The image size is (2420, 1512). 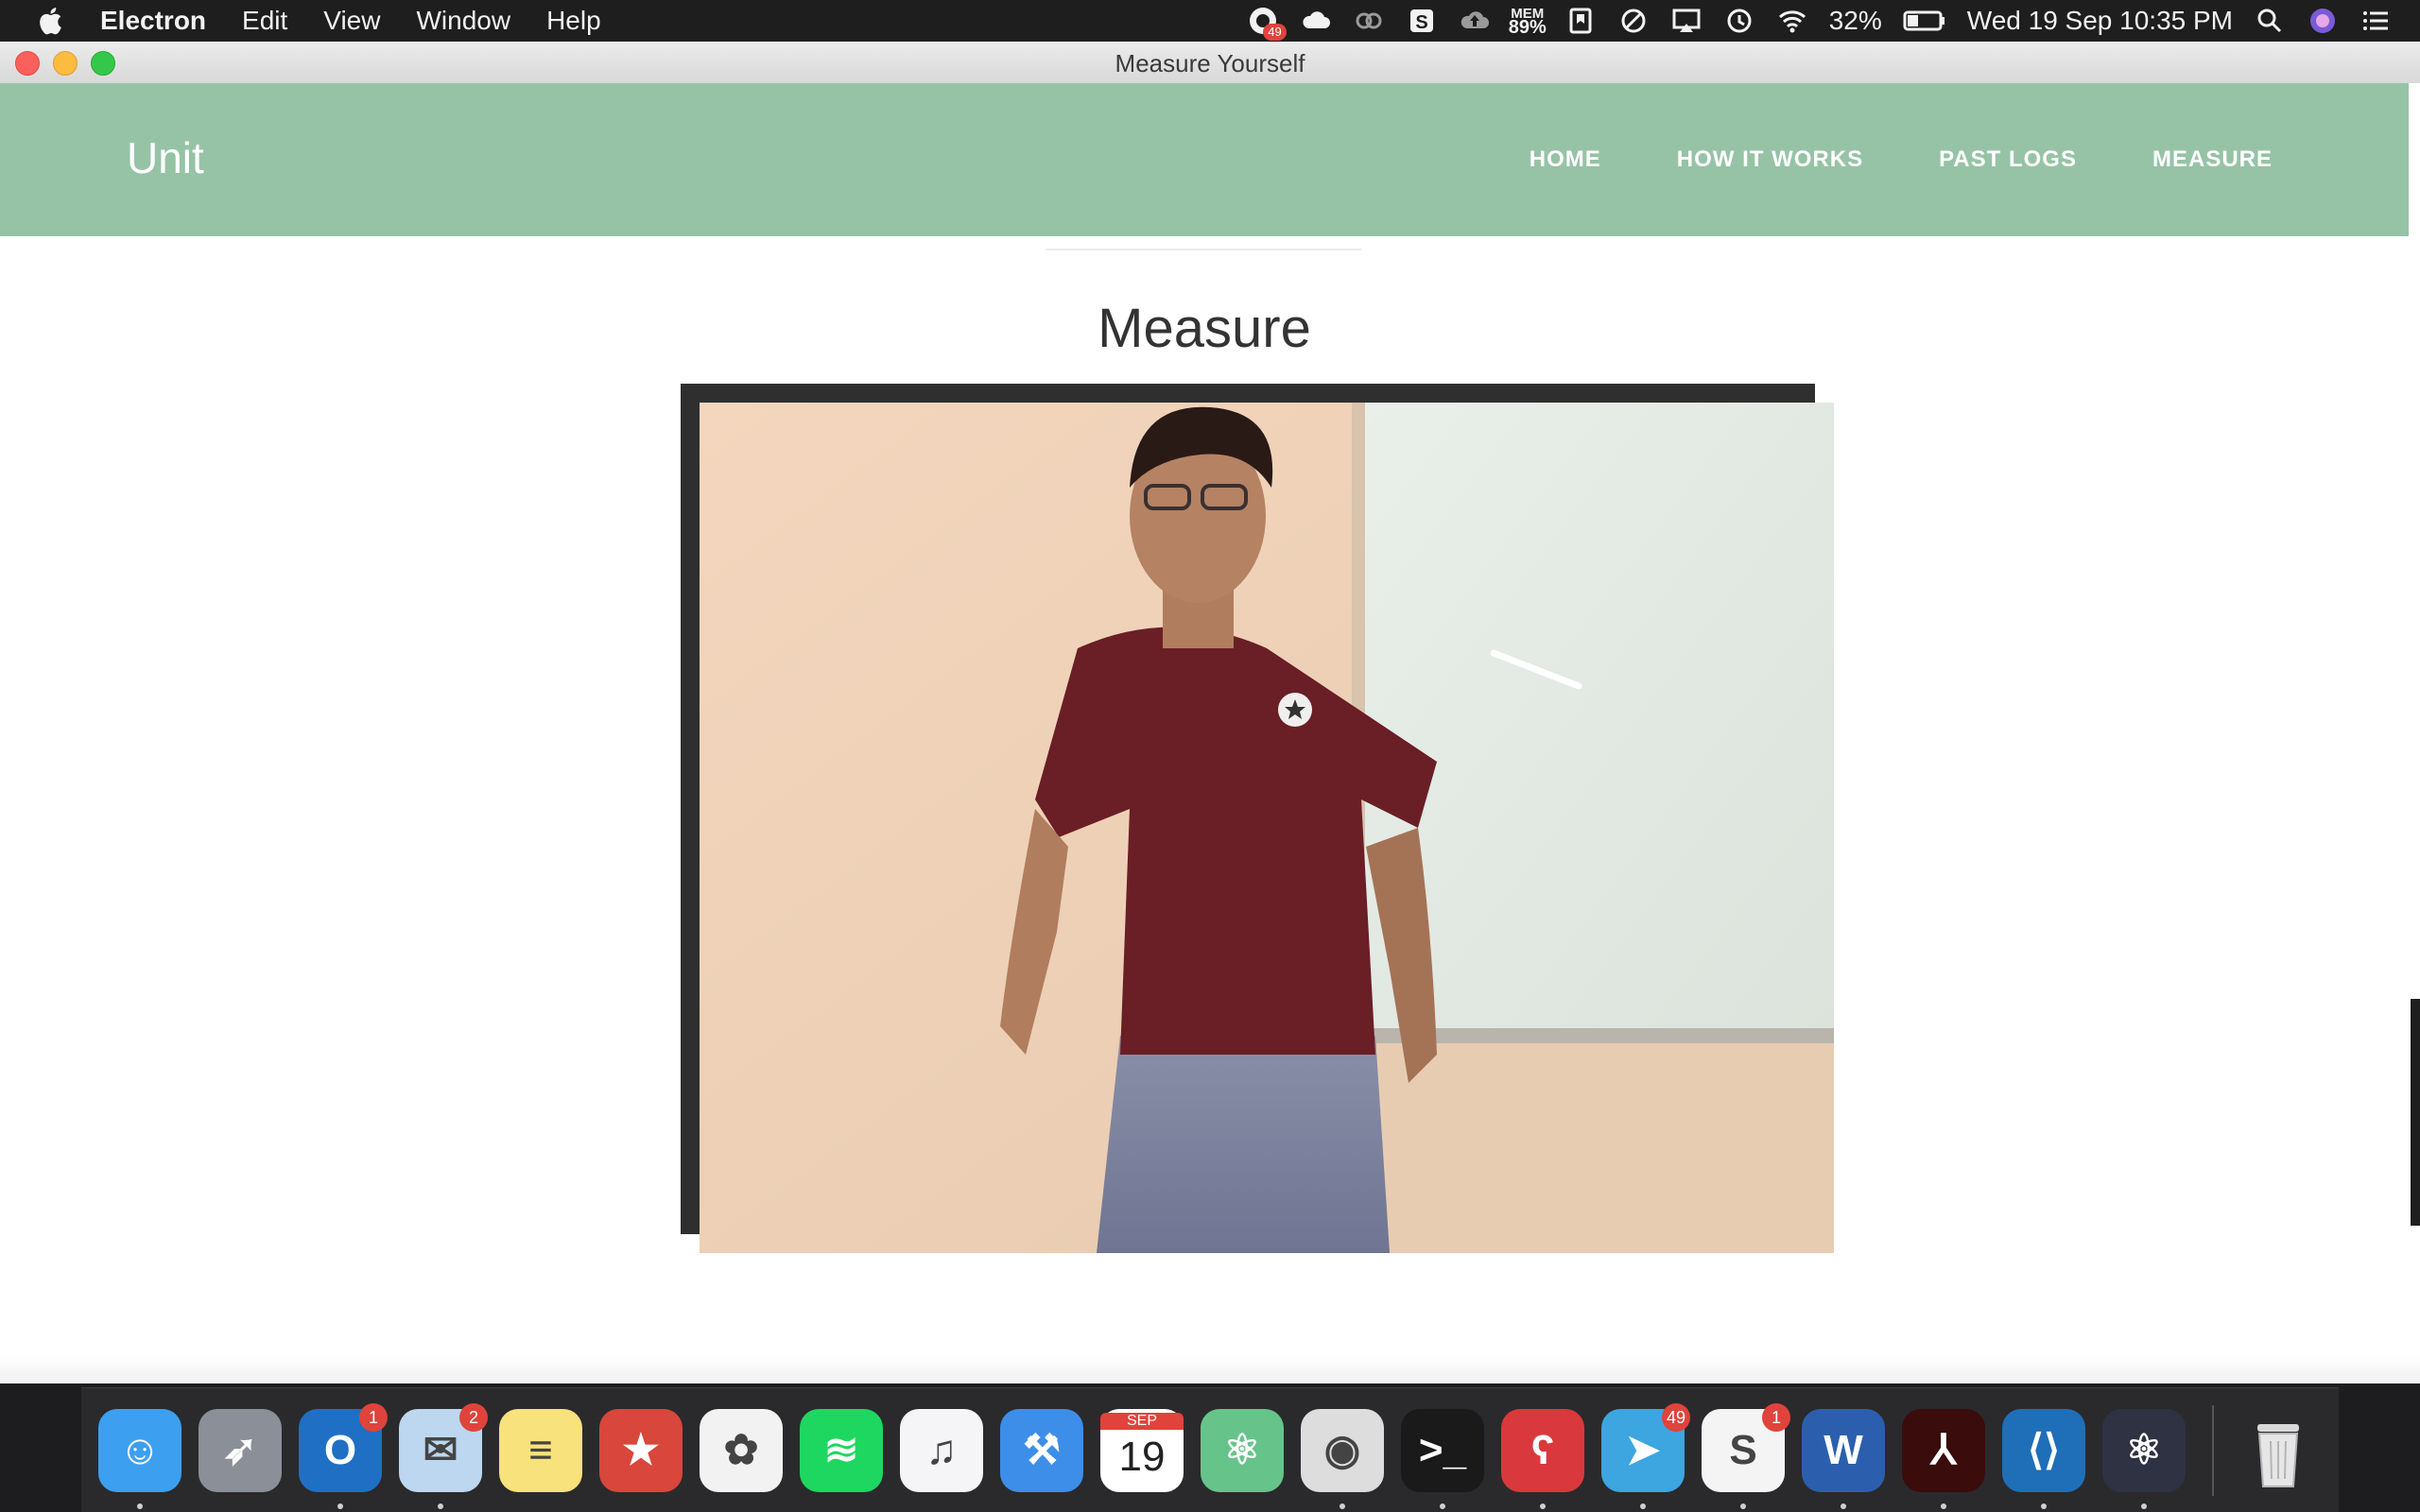 What do you see at coordinates (1792, 21) in the screenshot?
I see `wifi-icon` at bounding box center [1792, 21].